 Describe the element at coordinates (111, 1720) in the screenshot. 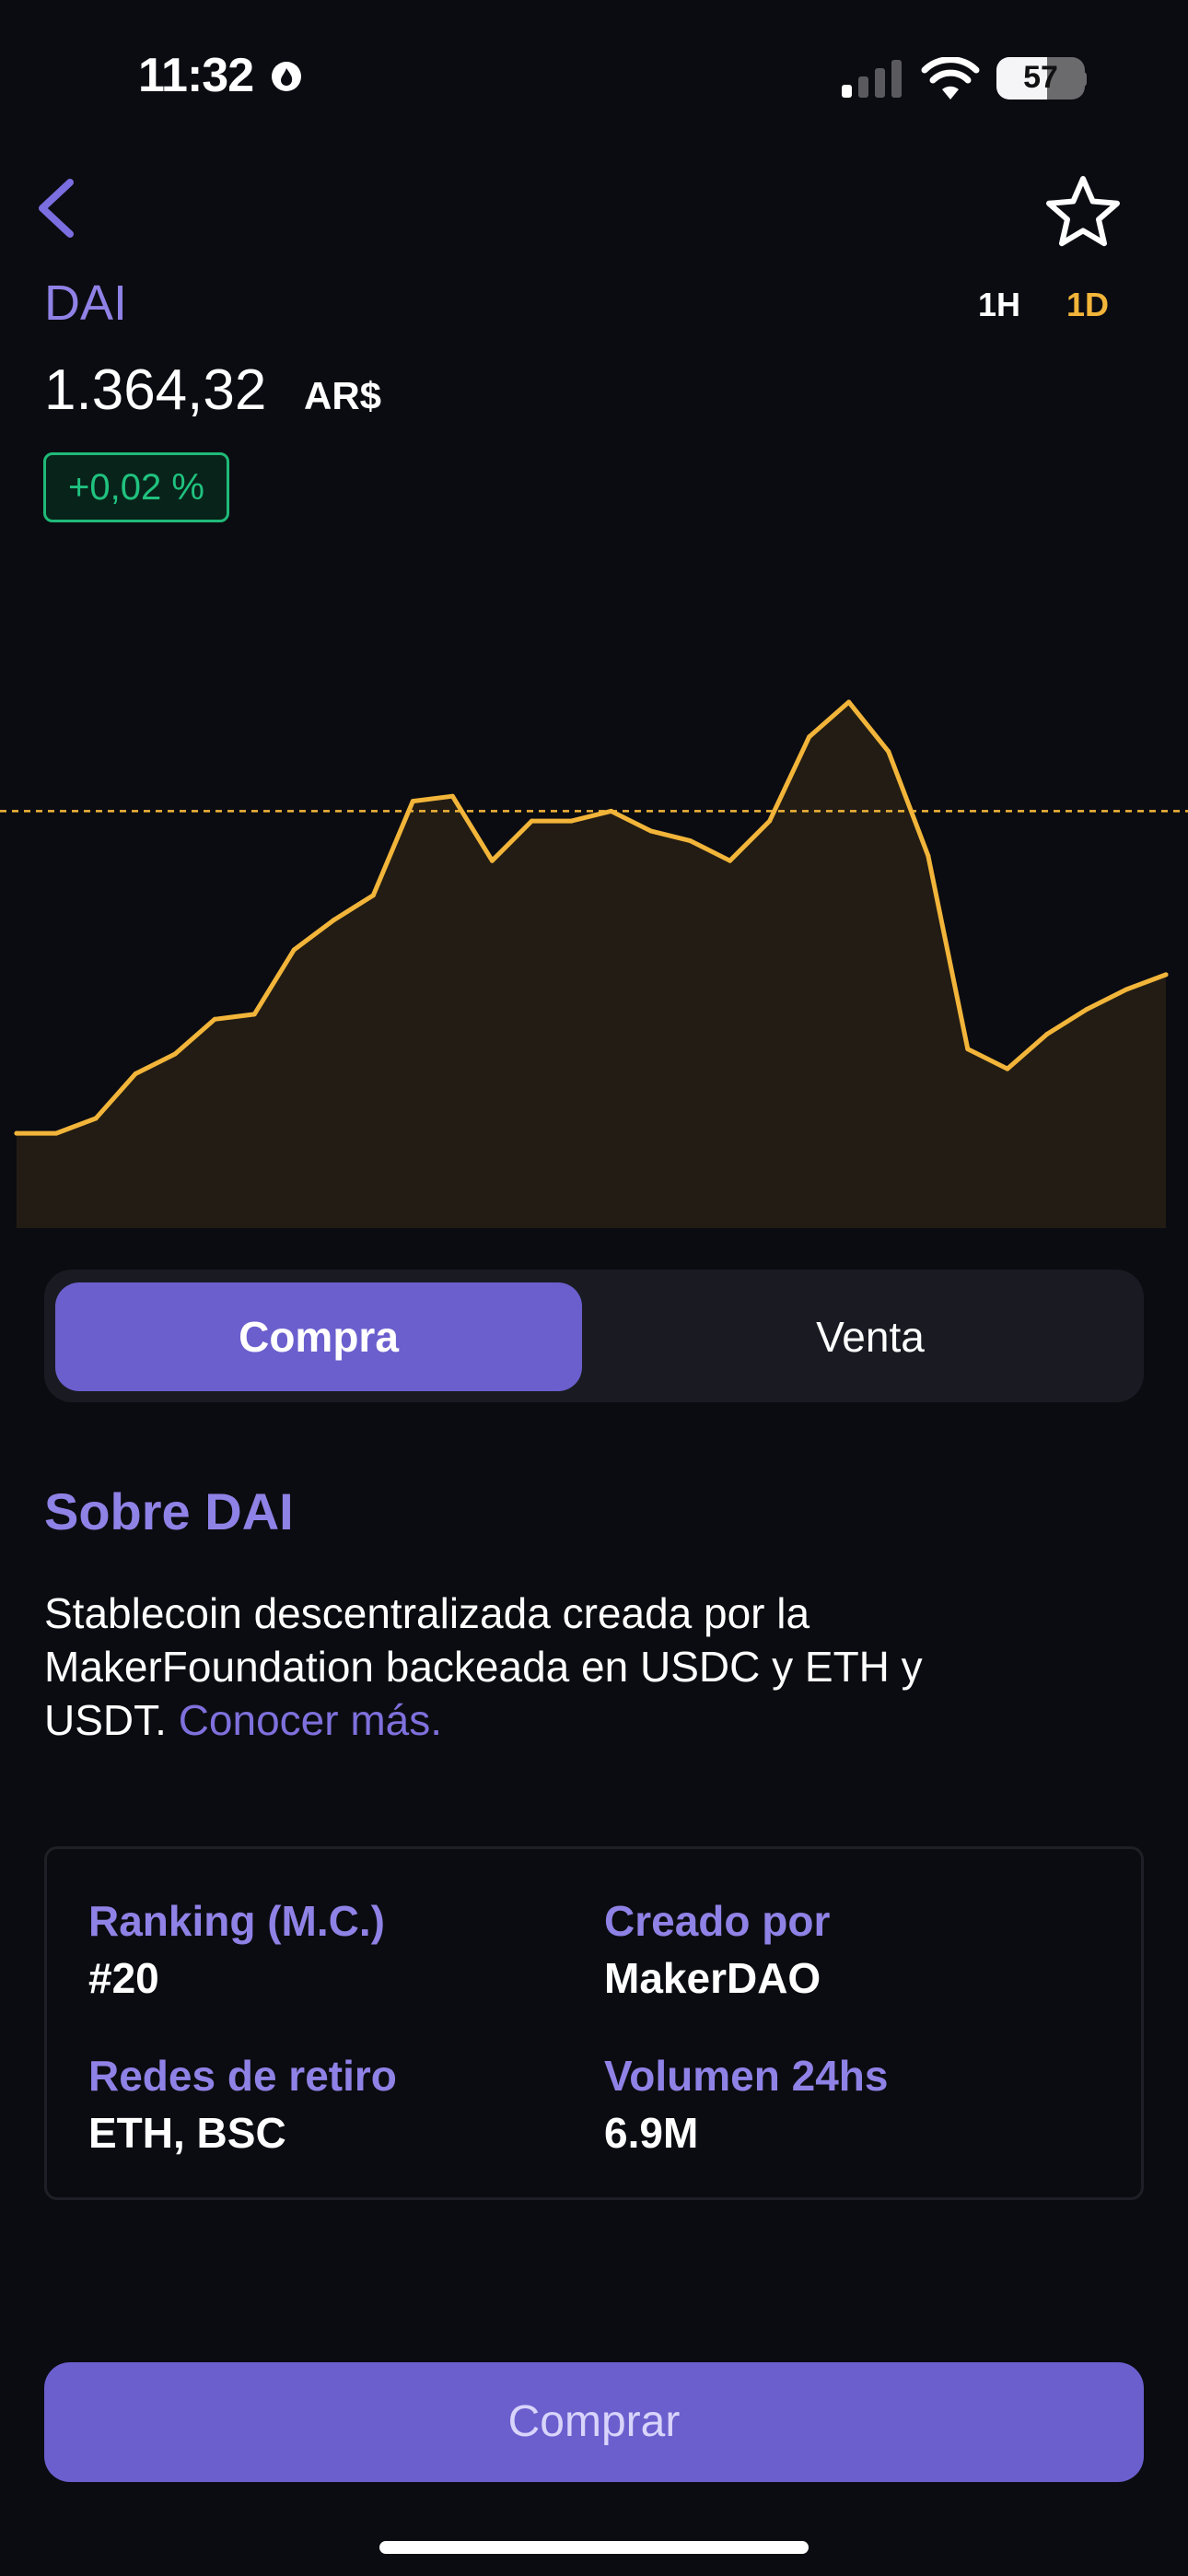

I see `about-line-3-text: USDT.` at that location.